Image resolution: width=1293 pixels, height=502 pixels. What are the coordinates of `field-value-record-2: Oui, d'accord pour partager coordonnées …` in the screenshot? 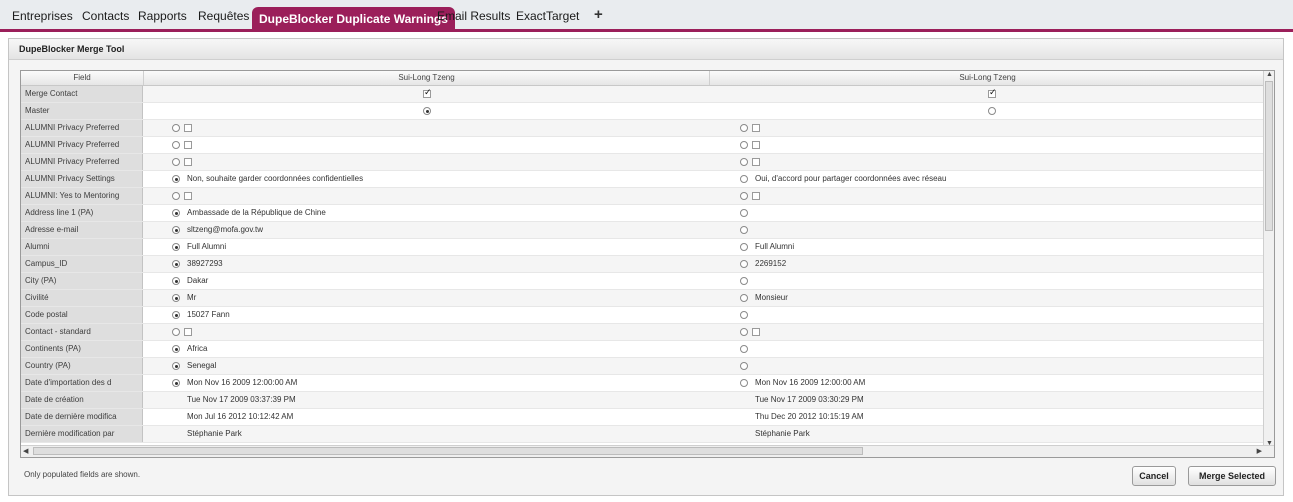 It's located at (851, 178).